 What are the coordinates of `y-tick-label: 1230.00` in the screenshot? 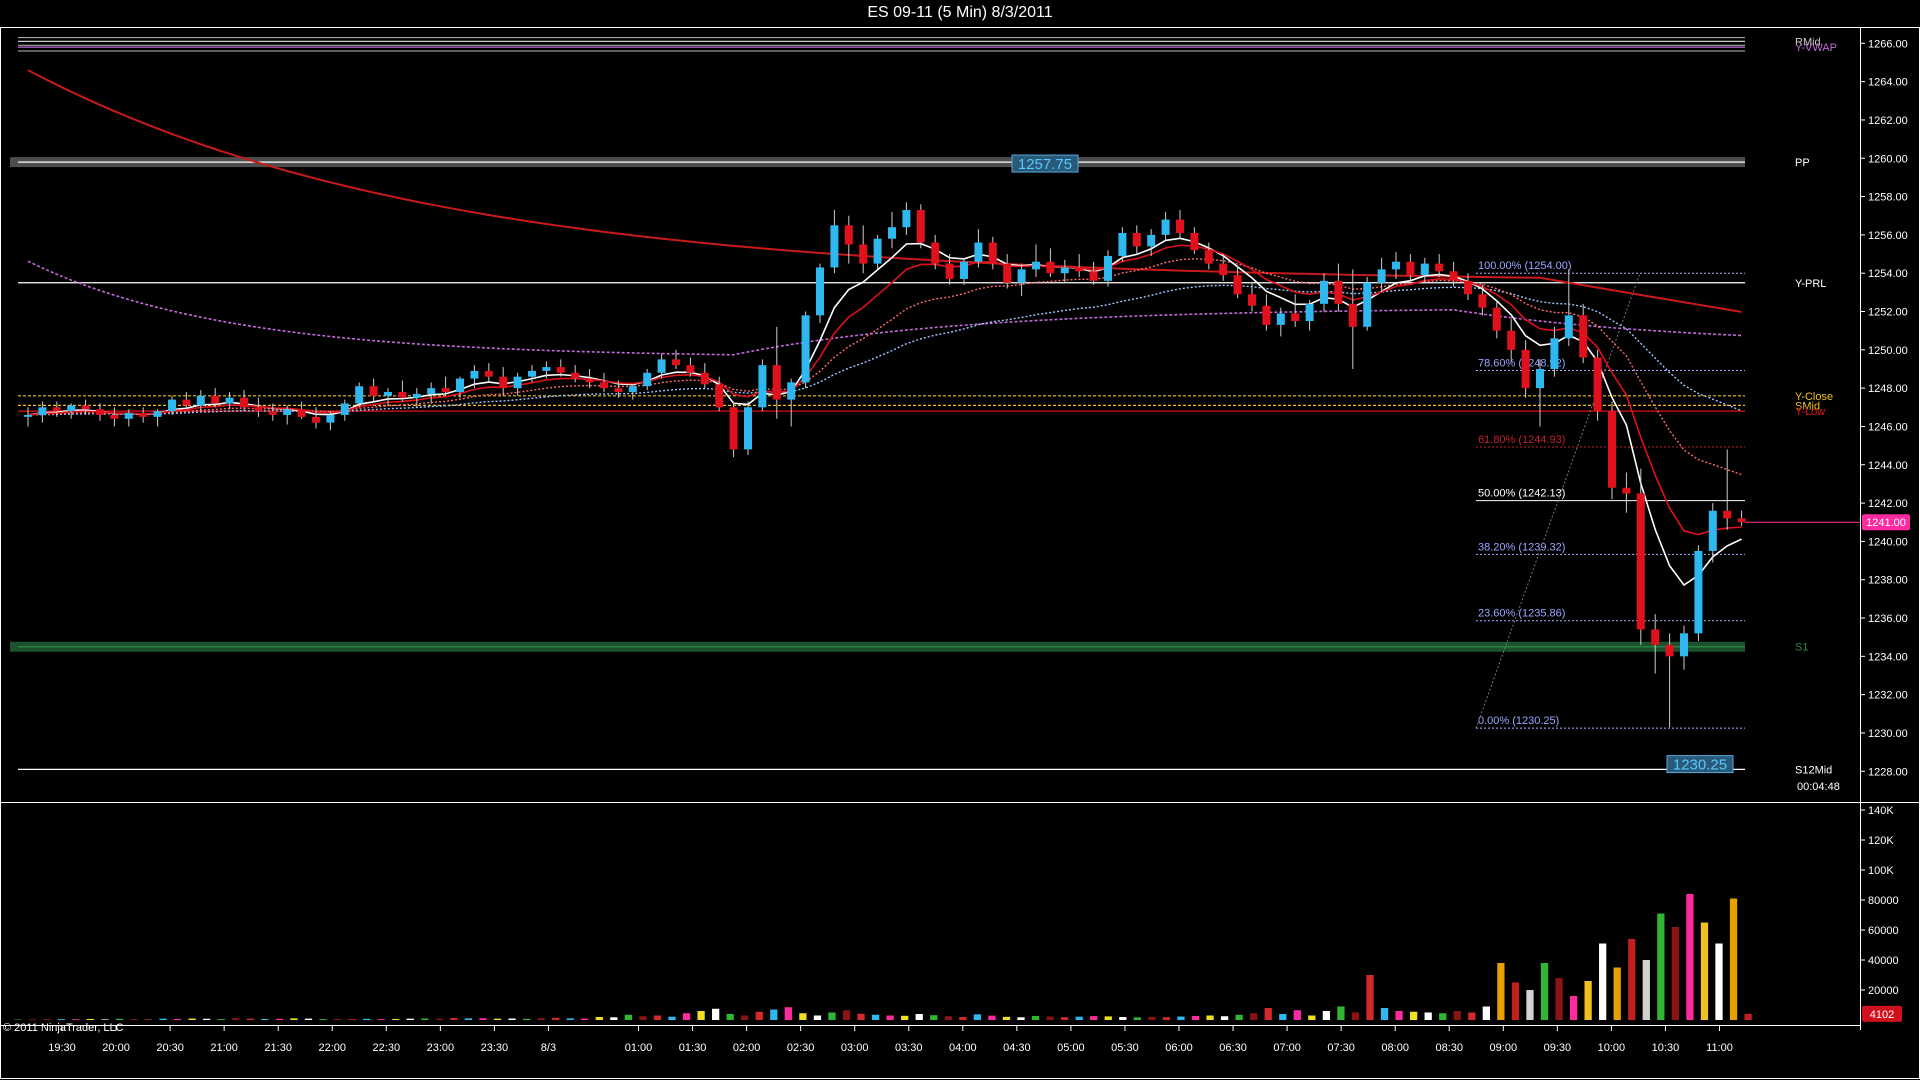 It's located at (1888, 734).